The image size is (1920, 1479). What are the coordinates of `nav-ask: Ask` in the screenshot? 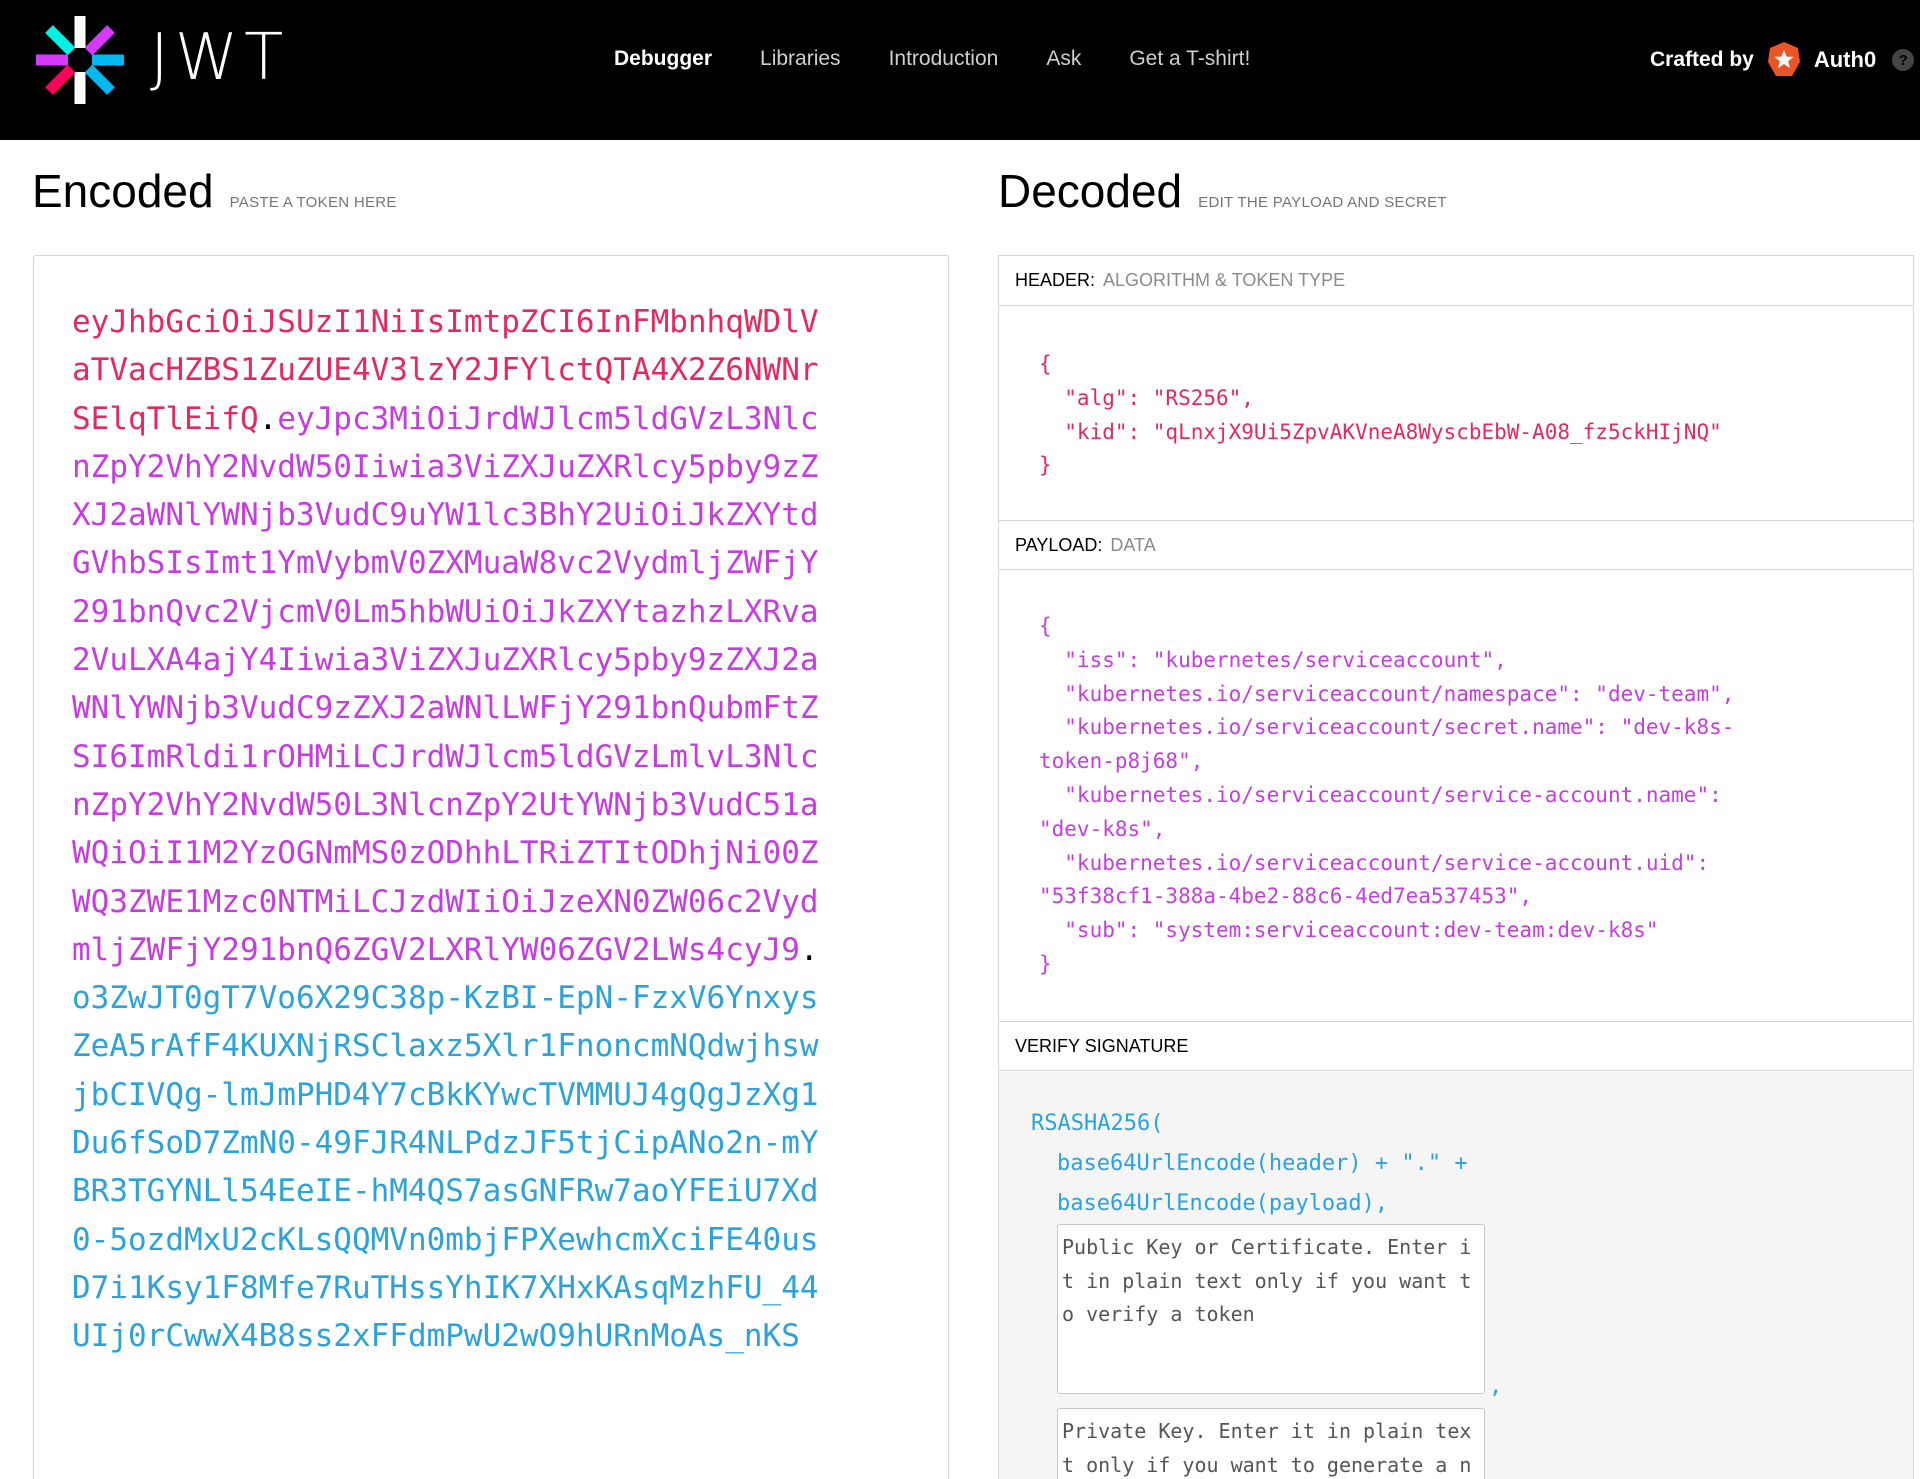 It's located at (1063, 59).